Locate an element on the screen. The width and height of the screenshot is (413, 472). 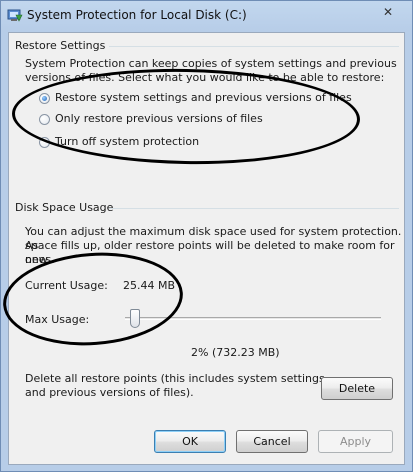
ok-button: OK is located at coordinates (190, 441).